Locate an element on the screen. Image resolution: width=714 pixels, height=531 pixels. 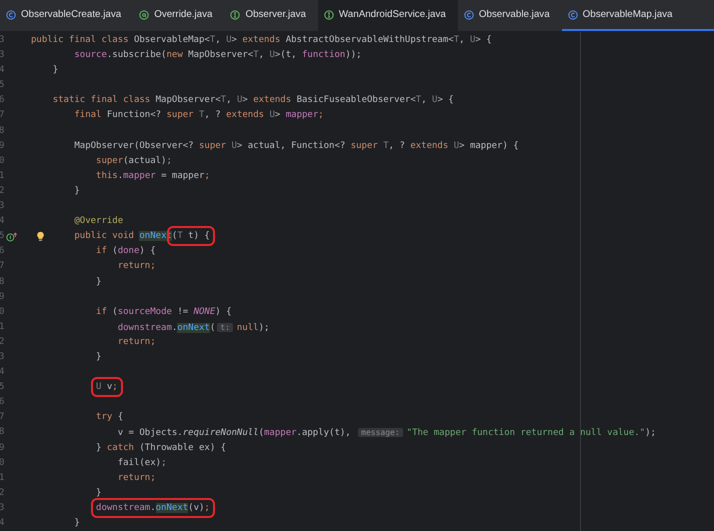
code-text: t) { is located at coordinates (198, 236).